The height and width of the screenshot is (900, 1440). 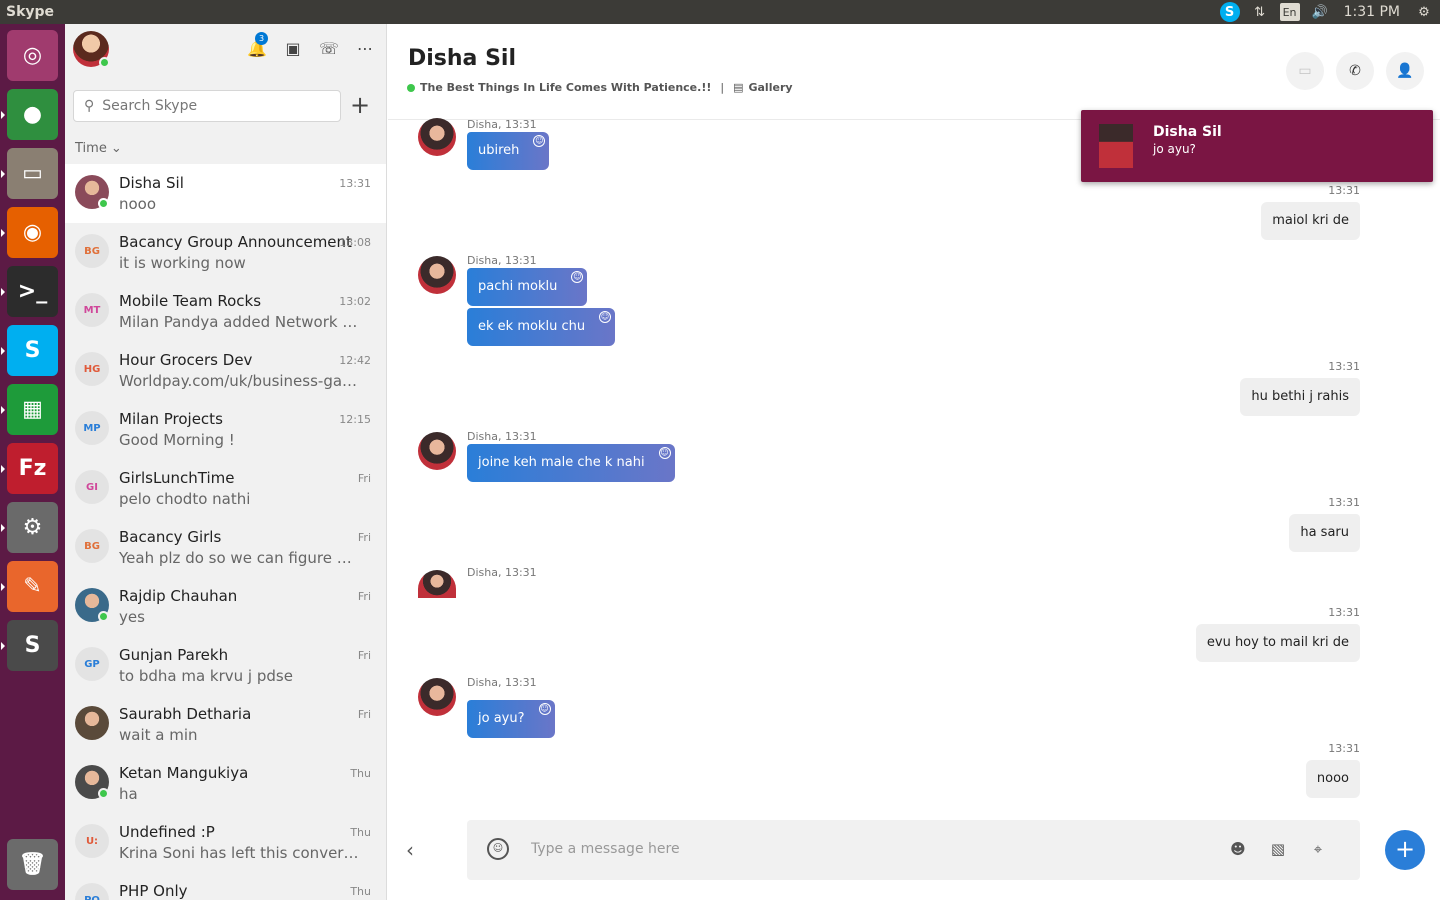 I want to click on conversation-name: Milan Projects, so click(x=171, y=419).